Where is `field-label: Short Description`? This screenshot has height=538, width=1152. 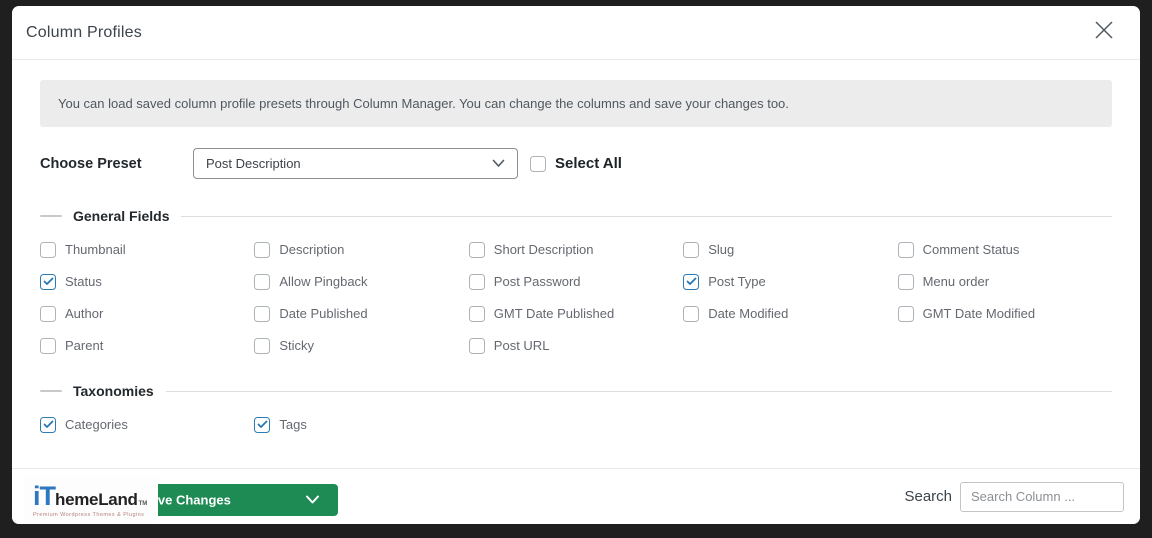 field-label: Short Description is located at coordinates (543, 249).